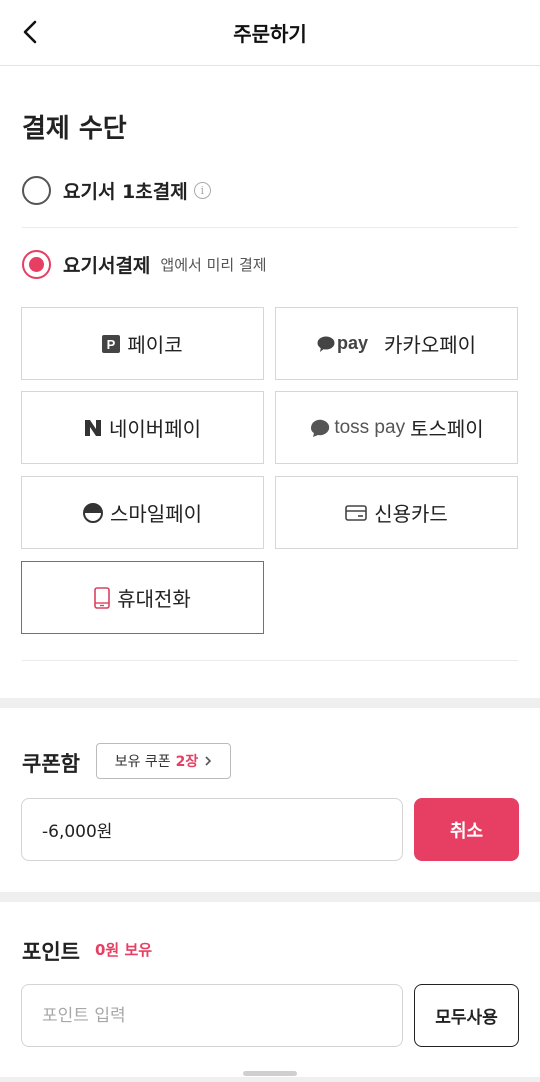  I want to click on method-tosspay: toss pay 토스페이, so click(396, 427).